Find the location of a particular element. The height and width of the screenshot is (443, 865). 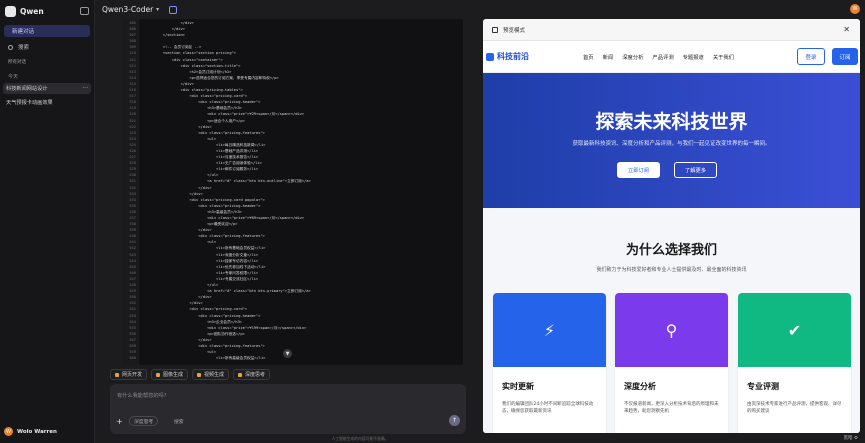

nav-link-features: 专题报道 is located at coordinates (693, 57).